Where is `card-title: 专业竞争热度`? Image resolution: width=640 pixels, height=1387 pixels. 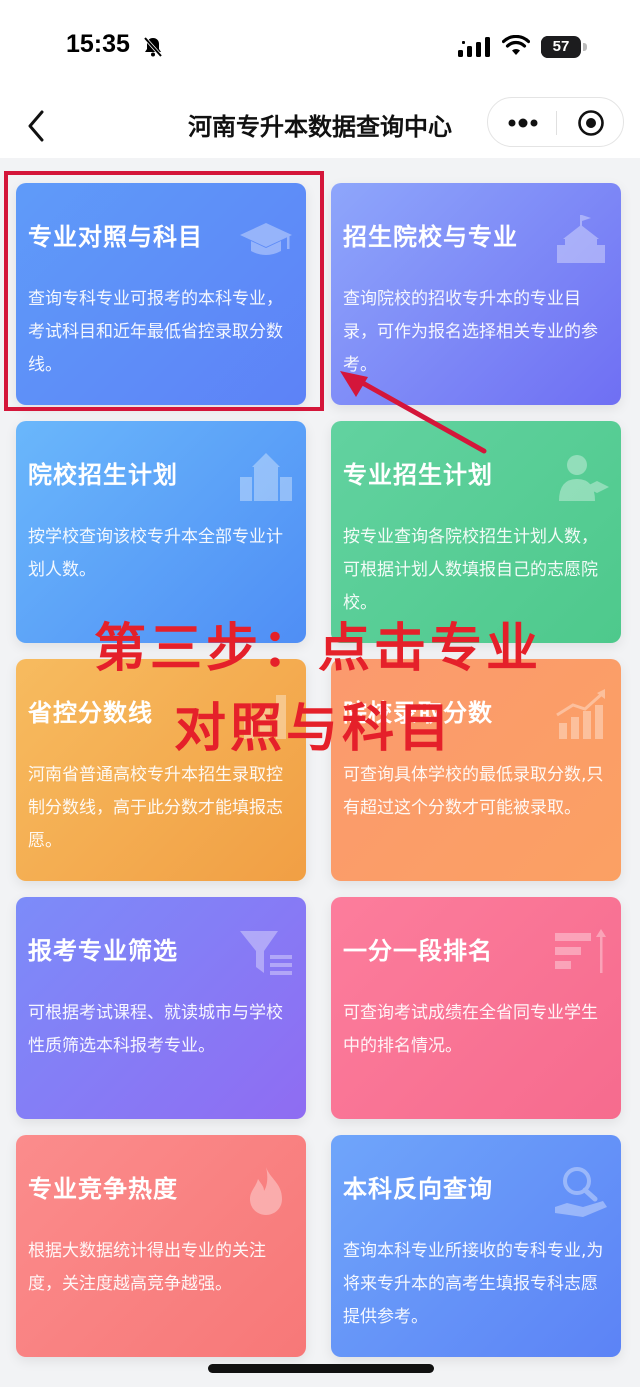
card-title: 专业竞争热度 is located at coordinates (103, 1189).